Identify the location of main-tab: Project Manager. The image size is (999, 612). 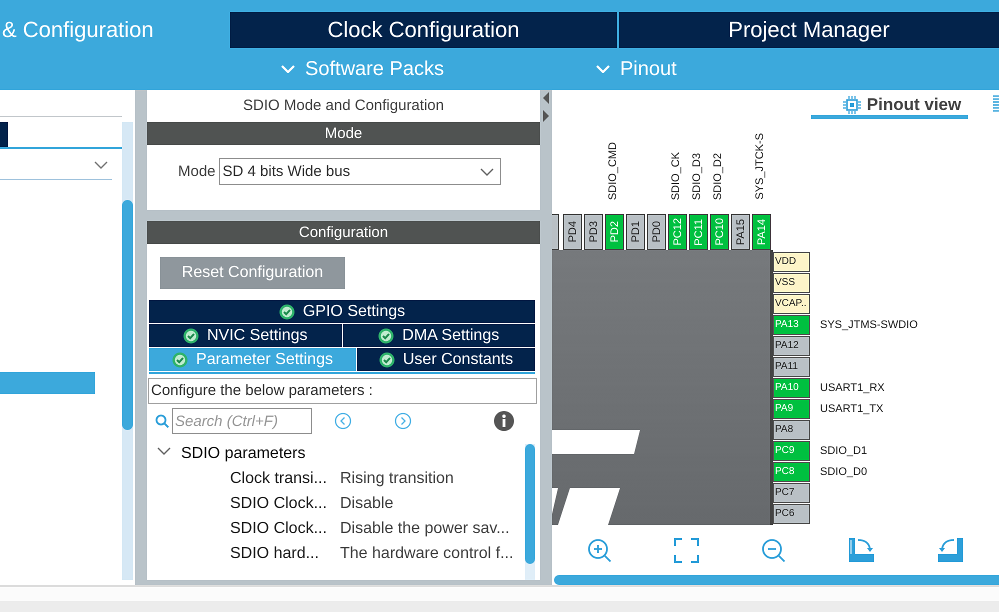
(809, 30).